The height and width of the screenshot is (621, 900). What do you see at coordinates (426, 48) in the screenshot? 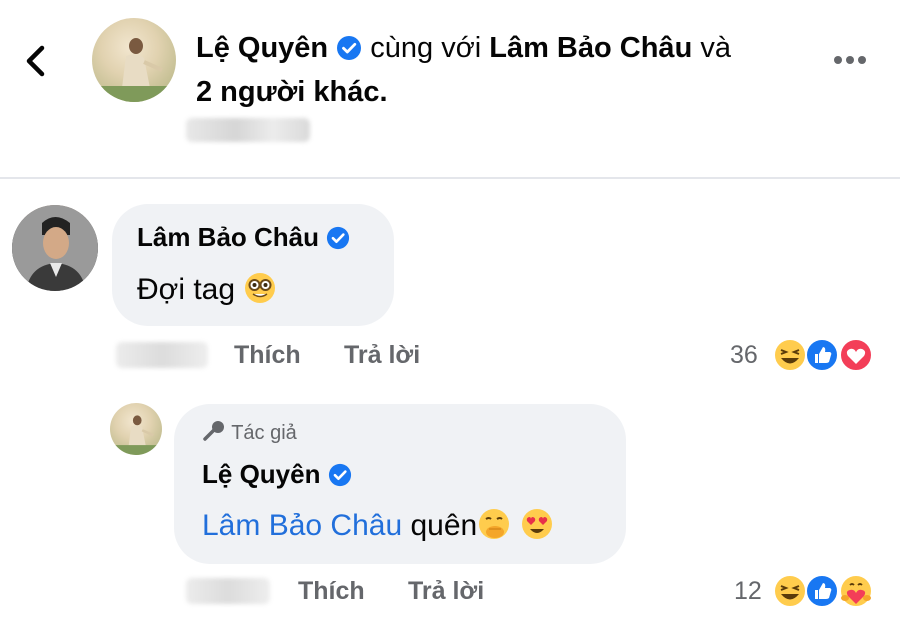
I see `with-text: cùng với` at bounding box center [426, 48].